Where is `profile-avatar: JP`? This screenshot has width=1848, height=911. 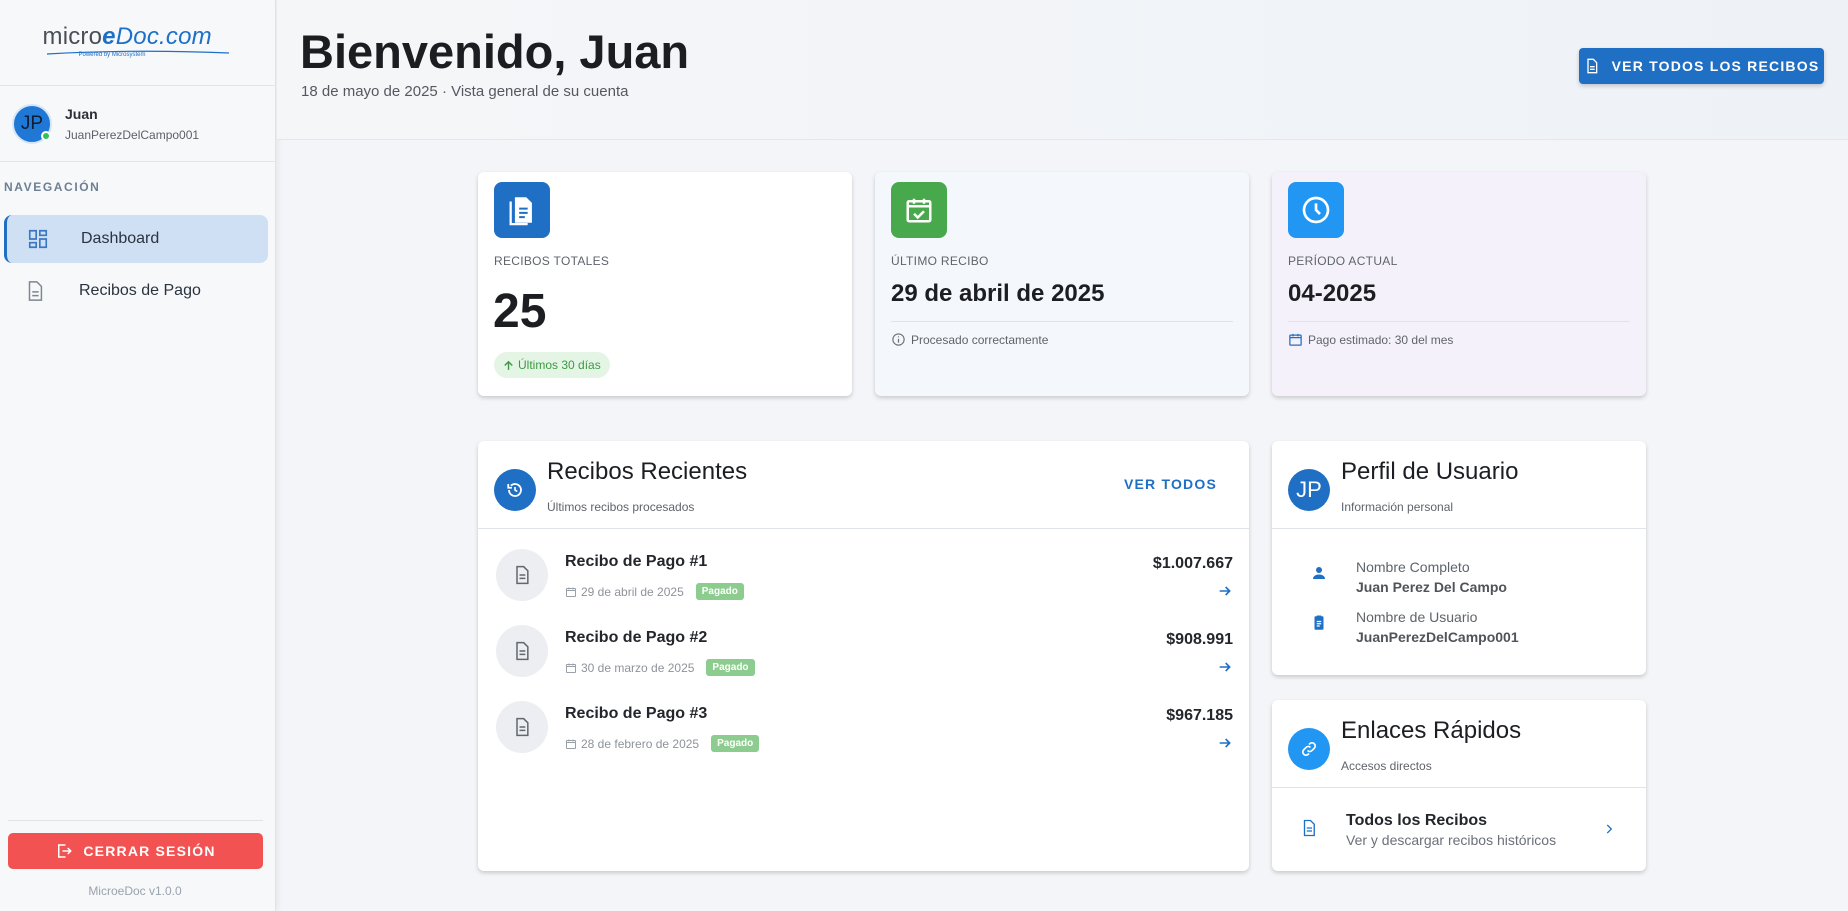 profile-avatar: JP is located at coordinates (1309, 490).